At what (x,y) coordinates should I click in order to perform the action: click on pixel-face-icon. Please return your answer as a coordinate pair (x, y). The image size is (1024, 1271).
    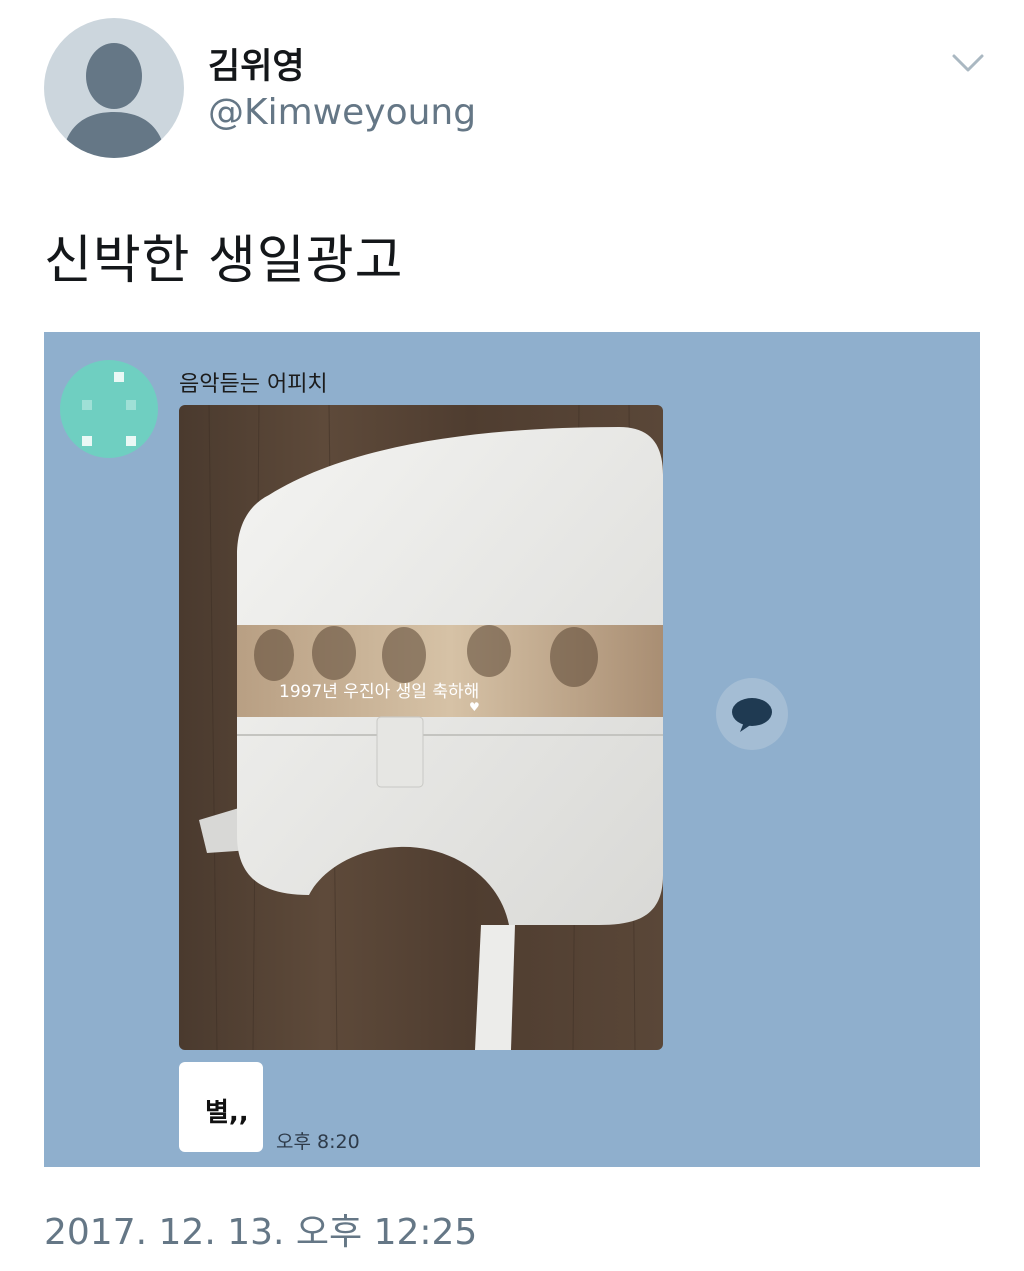
    Looking at the image, I should click on (109, 409).